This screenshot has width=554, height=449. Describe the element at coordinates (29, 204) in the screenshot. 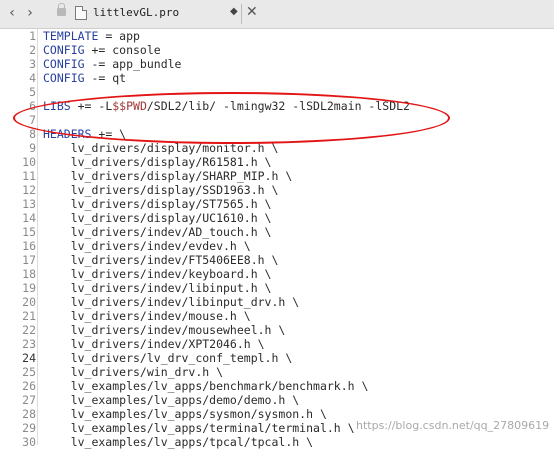

I see `line-number: 13` at that location.